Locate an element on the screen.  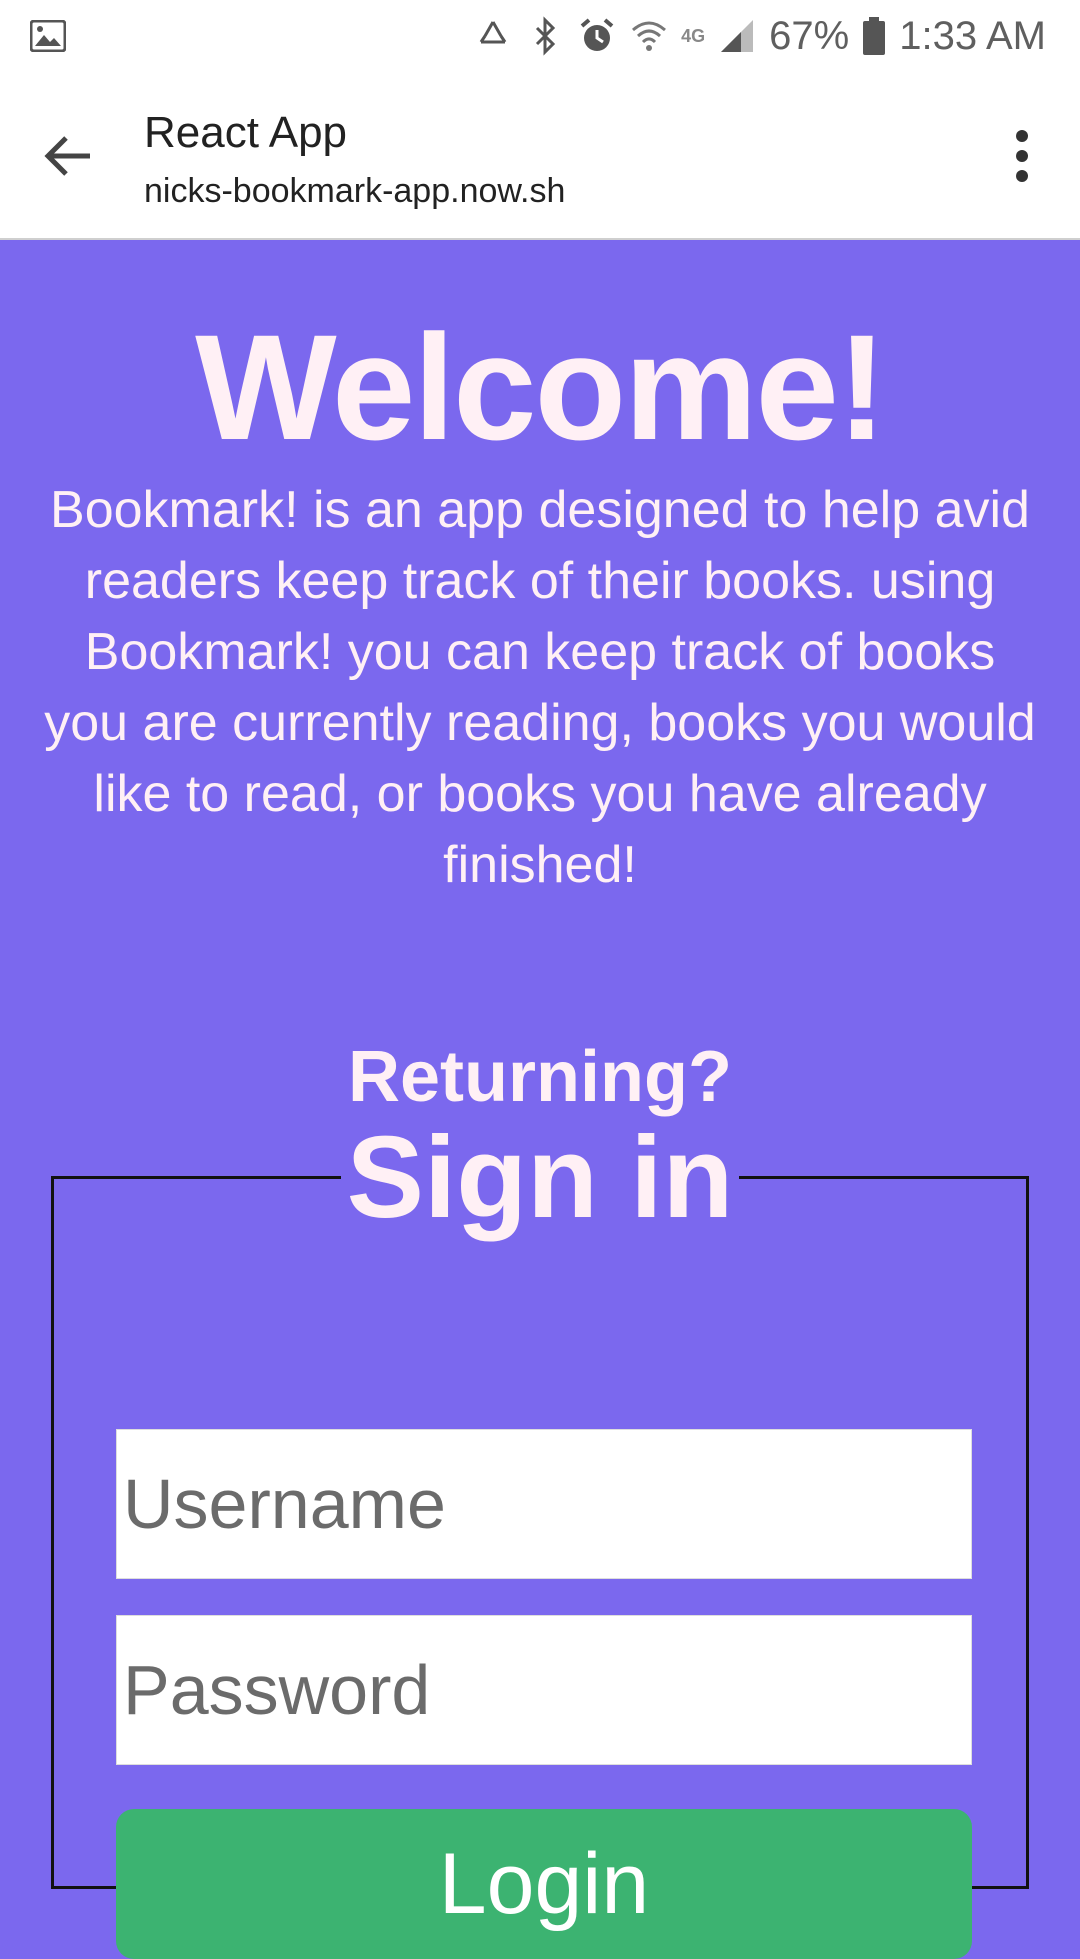
more-options-icon is located at coordinates (1022, 156).